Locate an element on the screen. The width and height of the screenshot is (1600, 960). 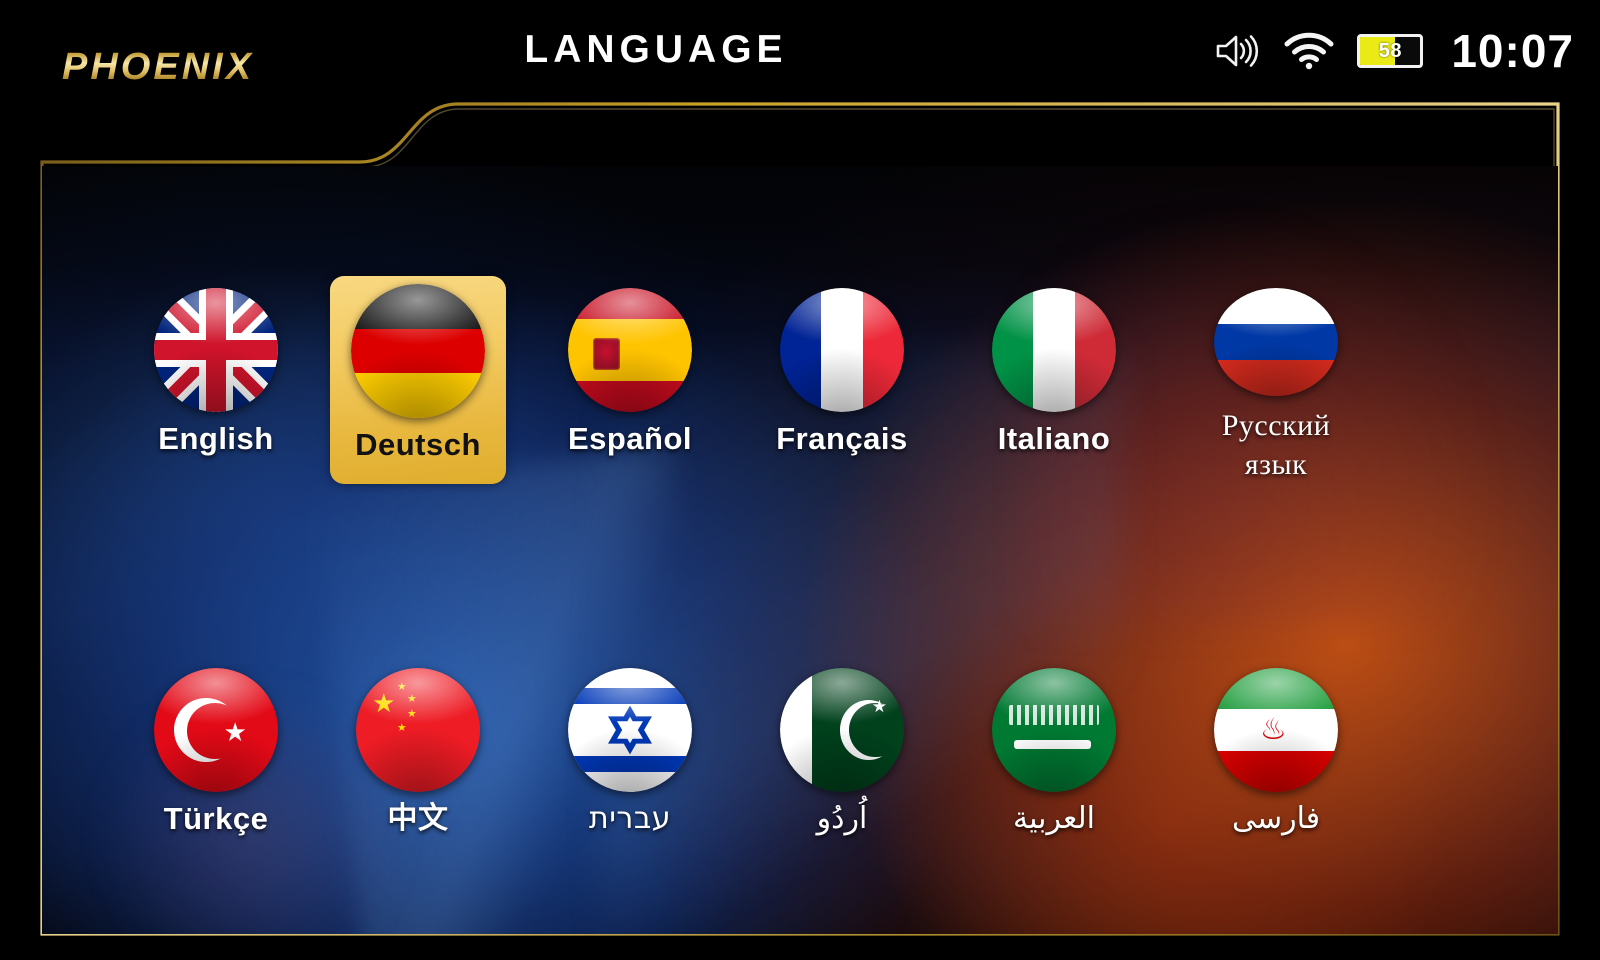
battery-icon: 58 is located at coordinates (1390, 51).